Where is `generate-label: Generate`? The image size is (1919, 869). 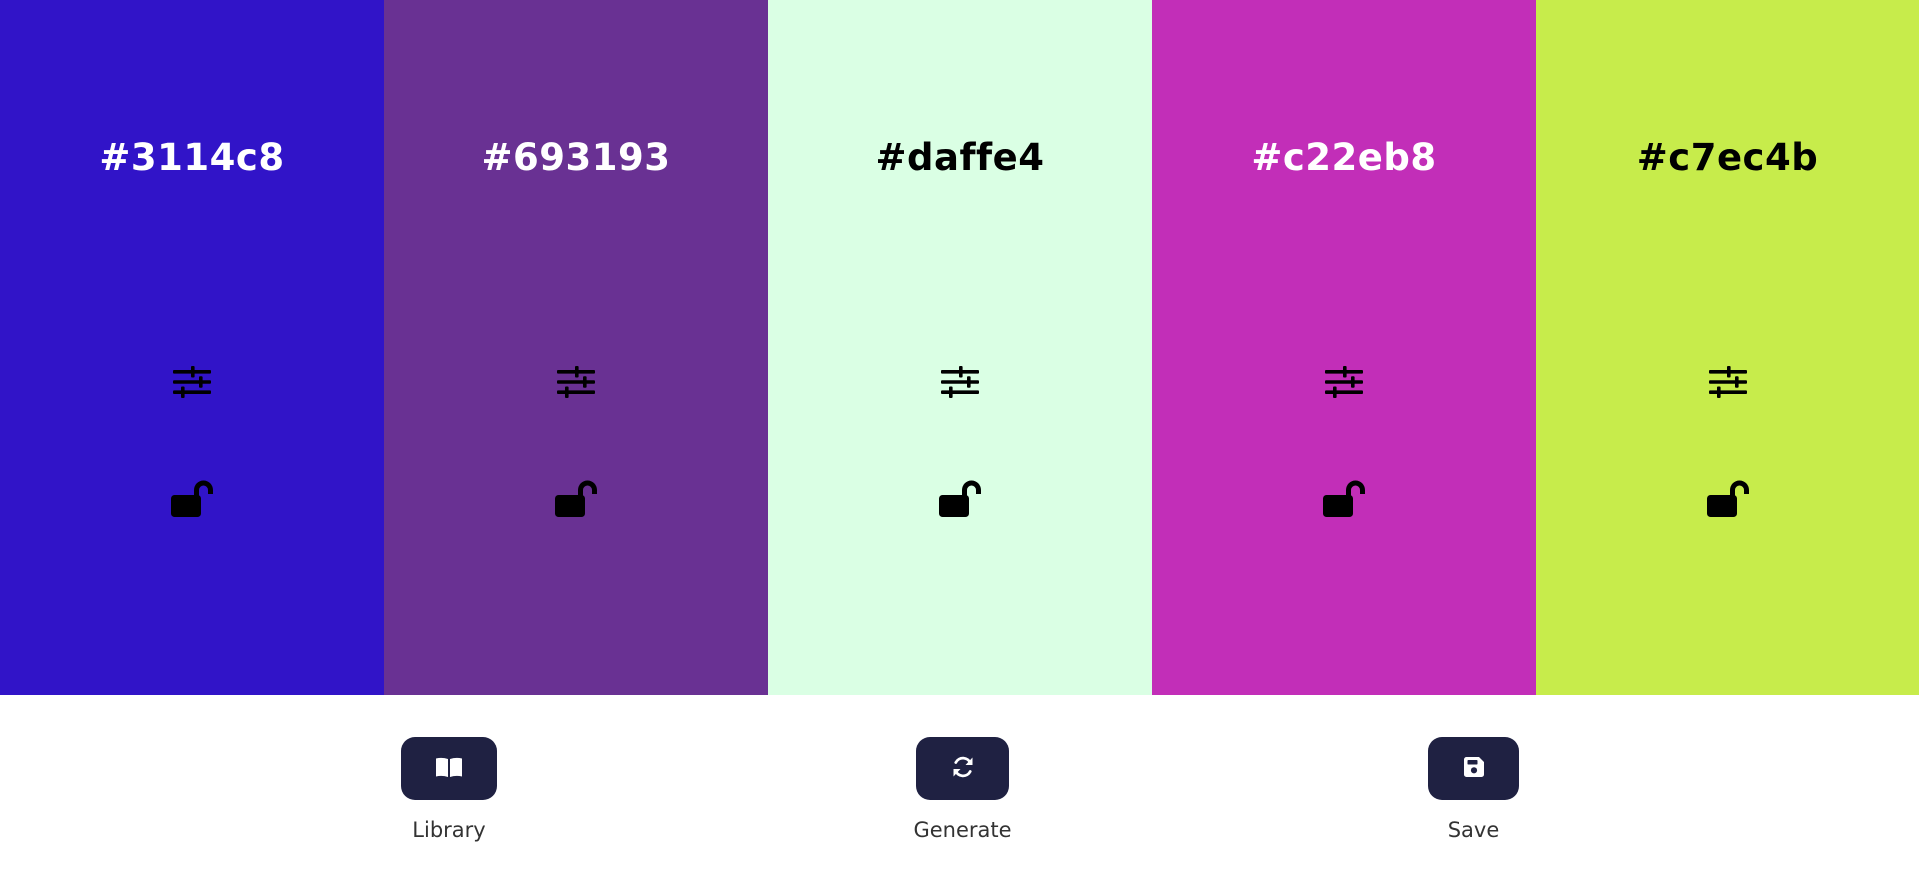
generate-label: Generate is located at coordinates (962, 830).